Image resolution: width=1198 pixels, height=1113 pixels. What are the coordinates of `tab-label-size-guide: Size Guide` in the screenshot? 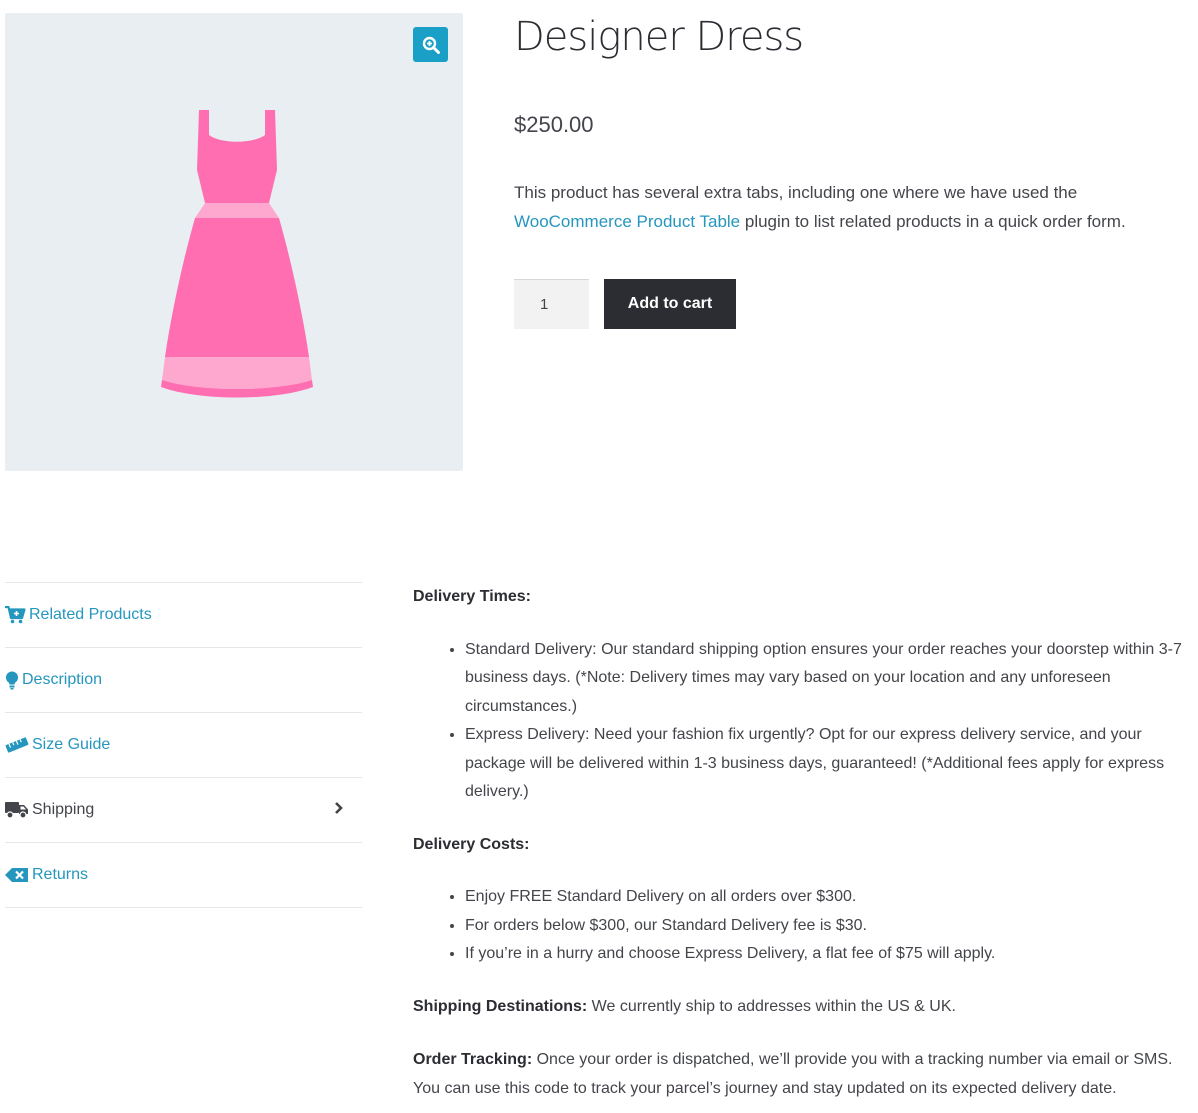 It's located at (71, 744).